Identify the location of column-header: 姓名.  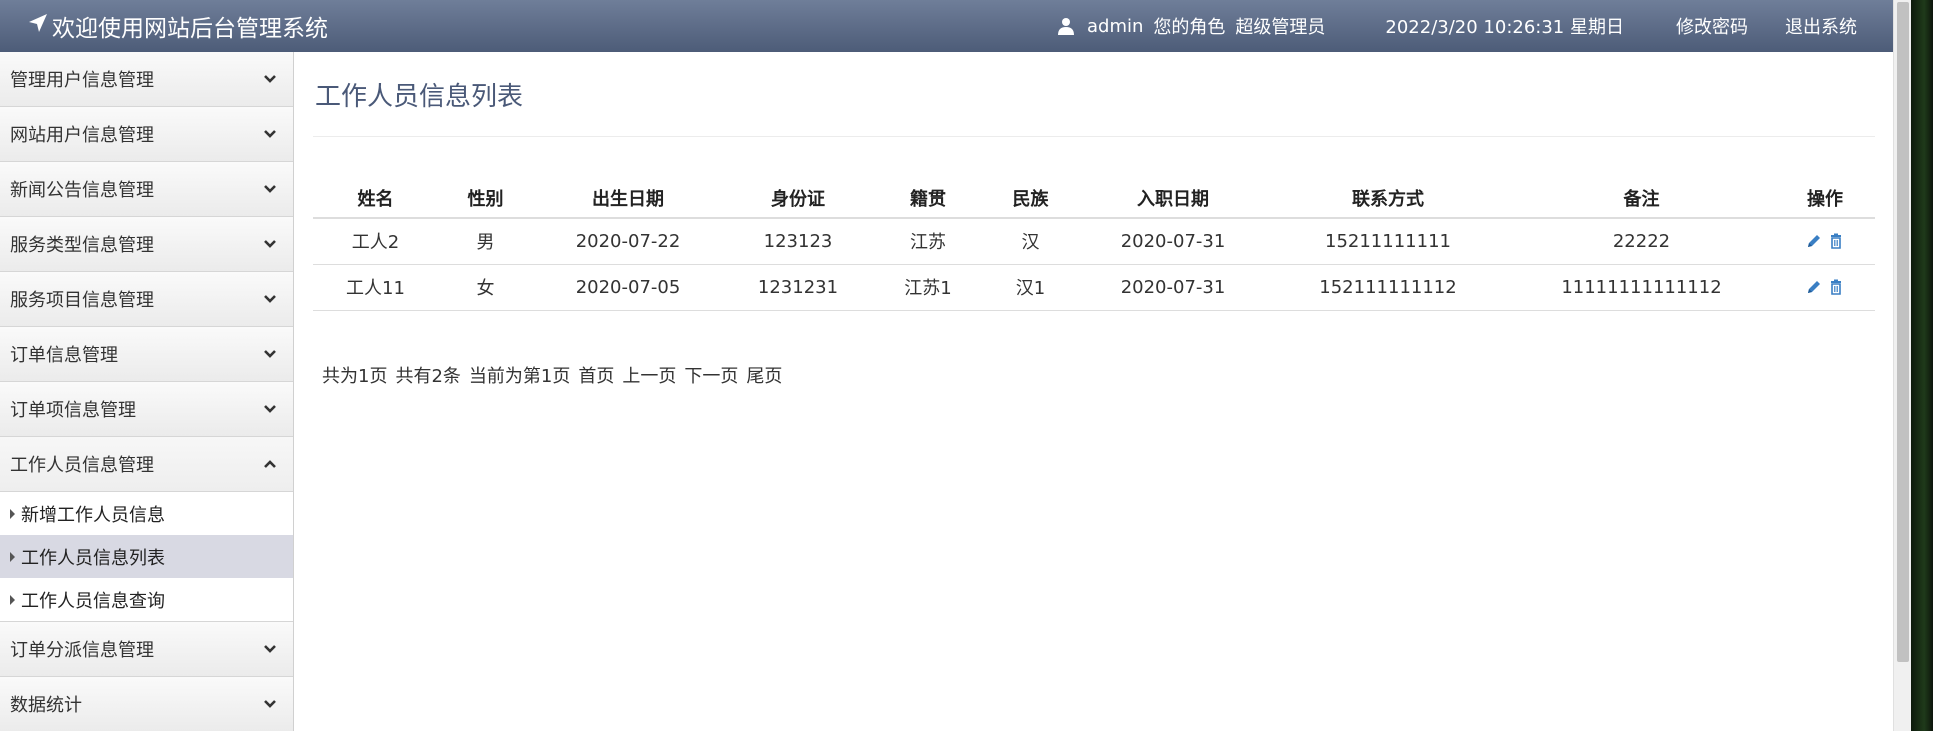
(375, 198).